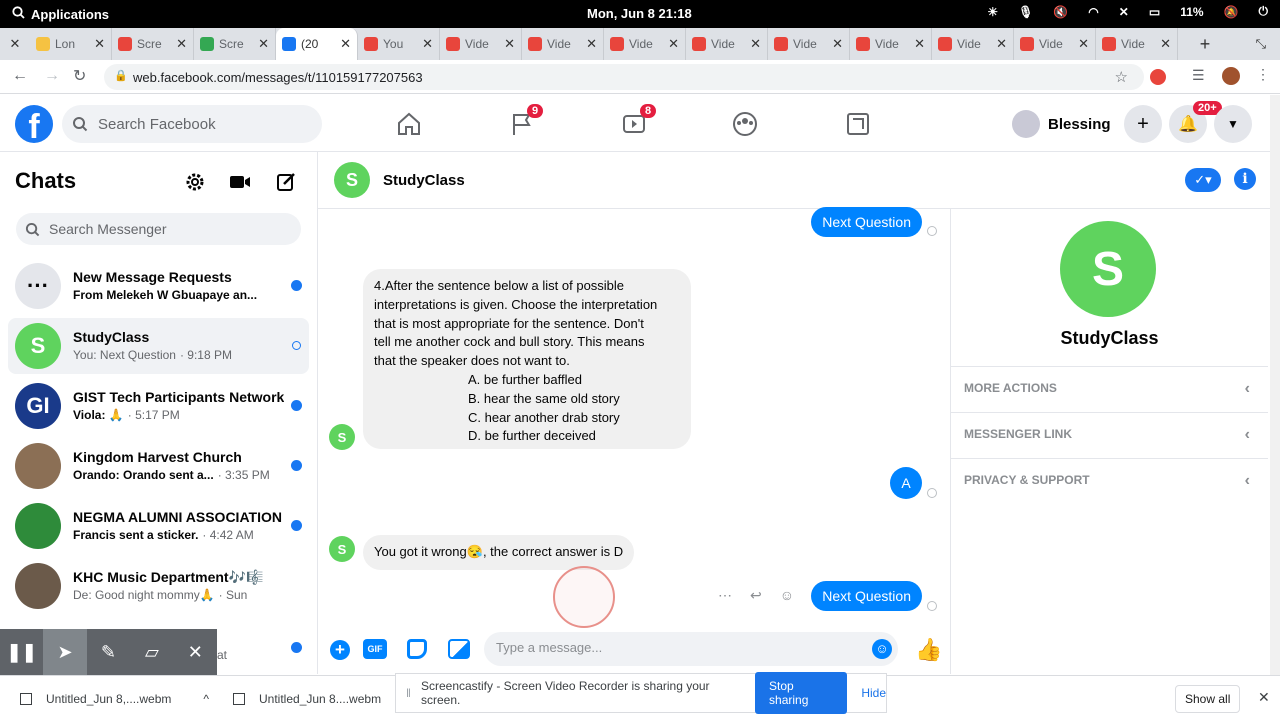 The image size is (1280, 721). What do you see at coordinates (399, 44) in the screenshot?
I see `tab-4: You ✕` at bounding box center [399, 44].